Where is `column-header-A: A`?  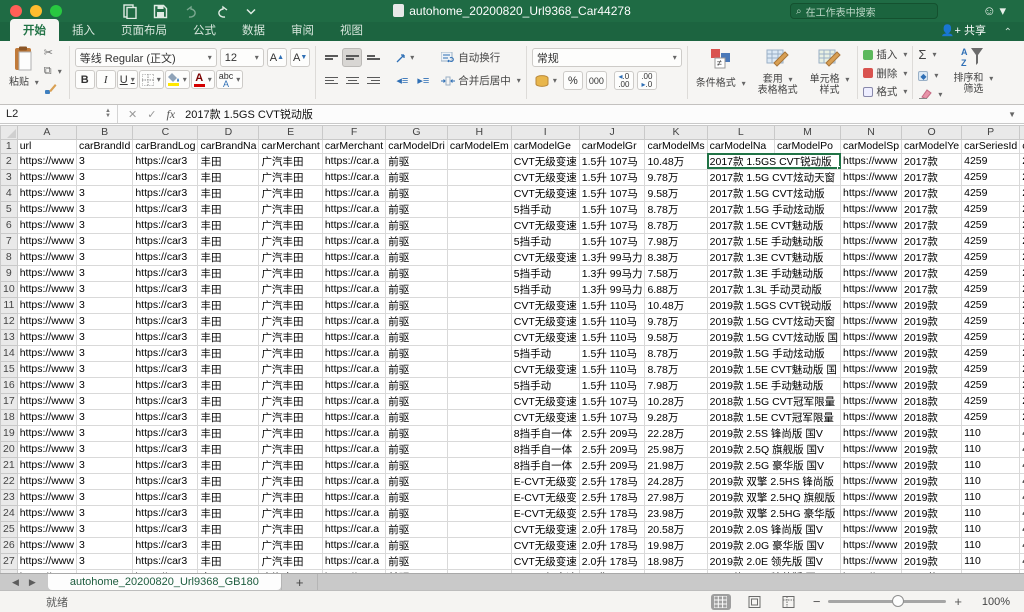 column-header-A: A is located at coordinates (46, 132).